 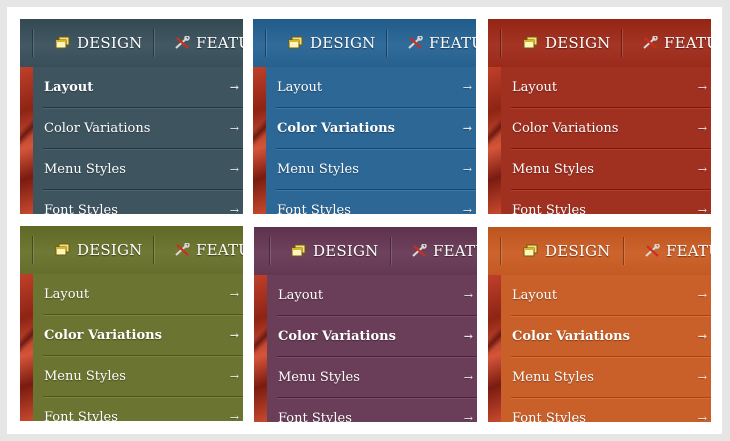 What do you see at coordinates (455, 251) in the screenshot?
I see `tab-features-label: FEATU` at bounding box center [455, 251].